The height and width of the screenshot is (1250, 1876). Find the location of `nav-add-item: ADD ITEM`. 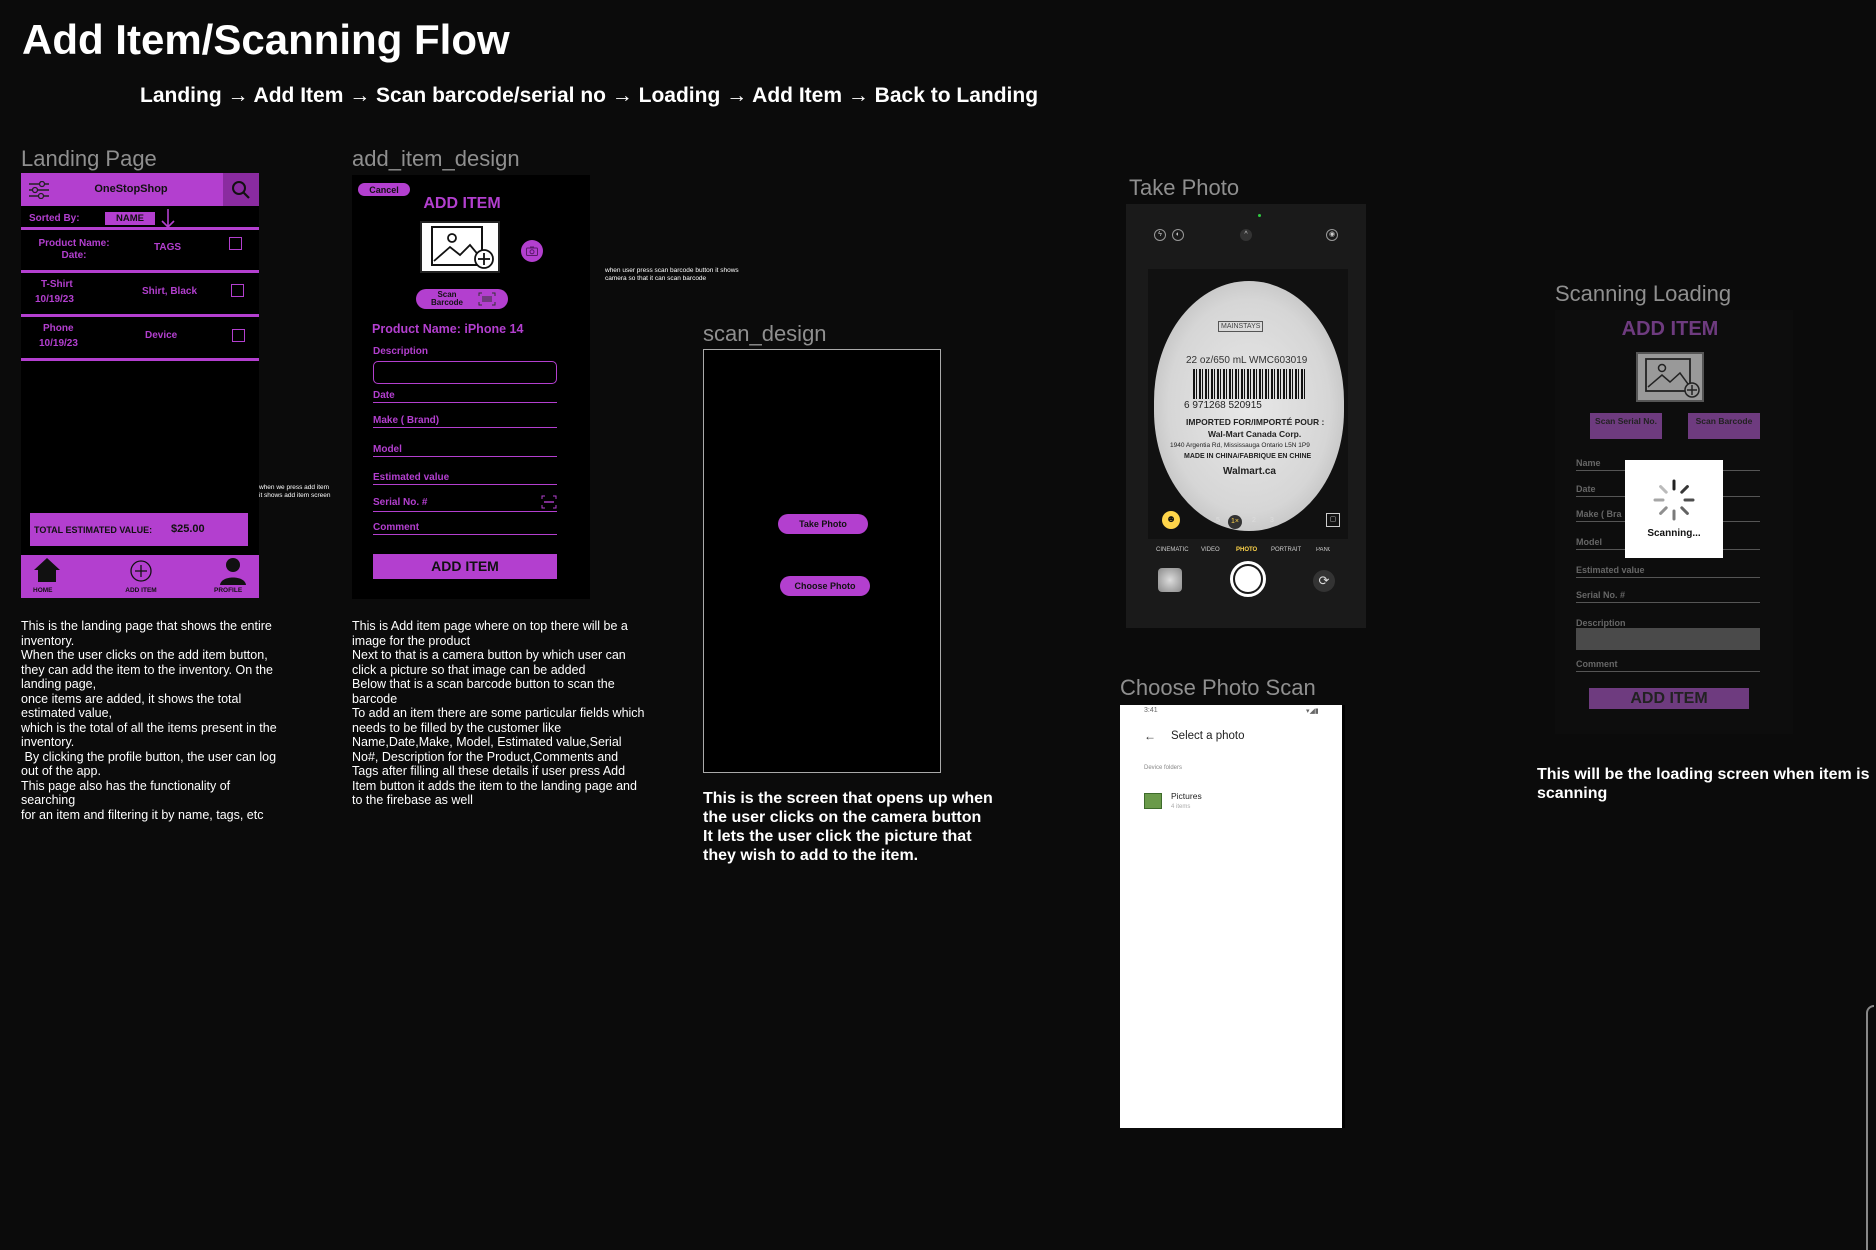

nav-add-item: ADD ITEM is located at coordinates (141, 576).